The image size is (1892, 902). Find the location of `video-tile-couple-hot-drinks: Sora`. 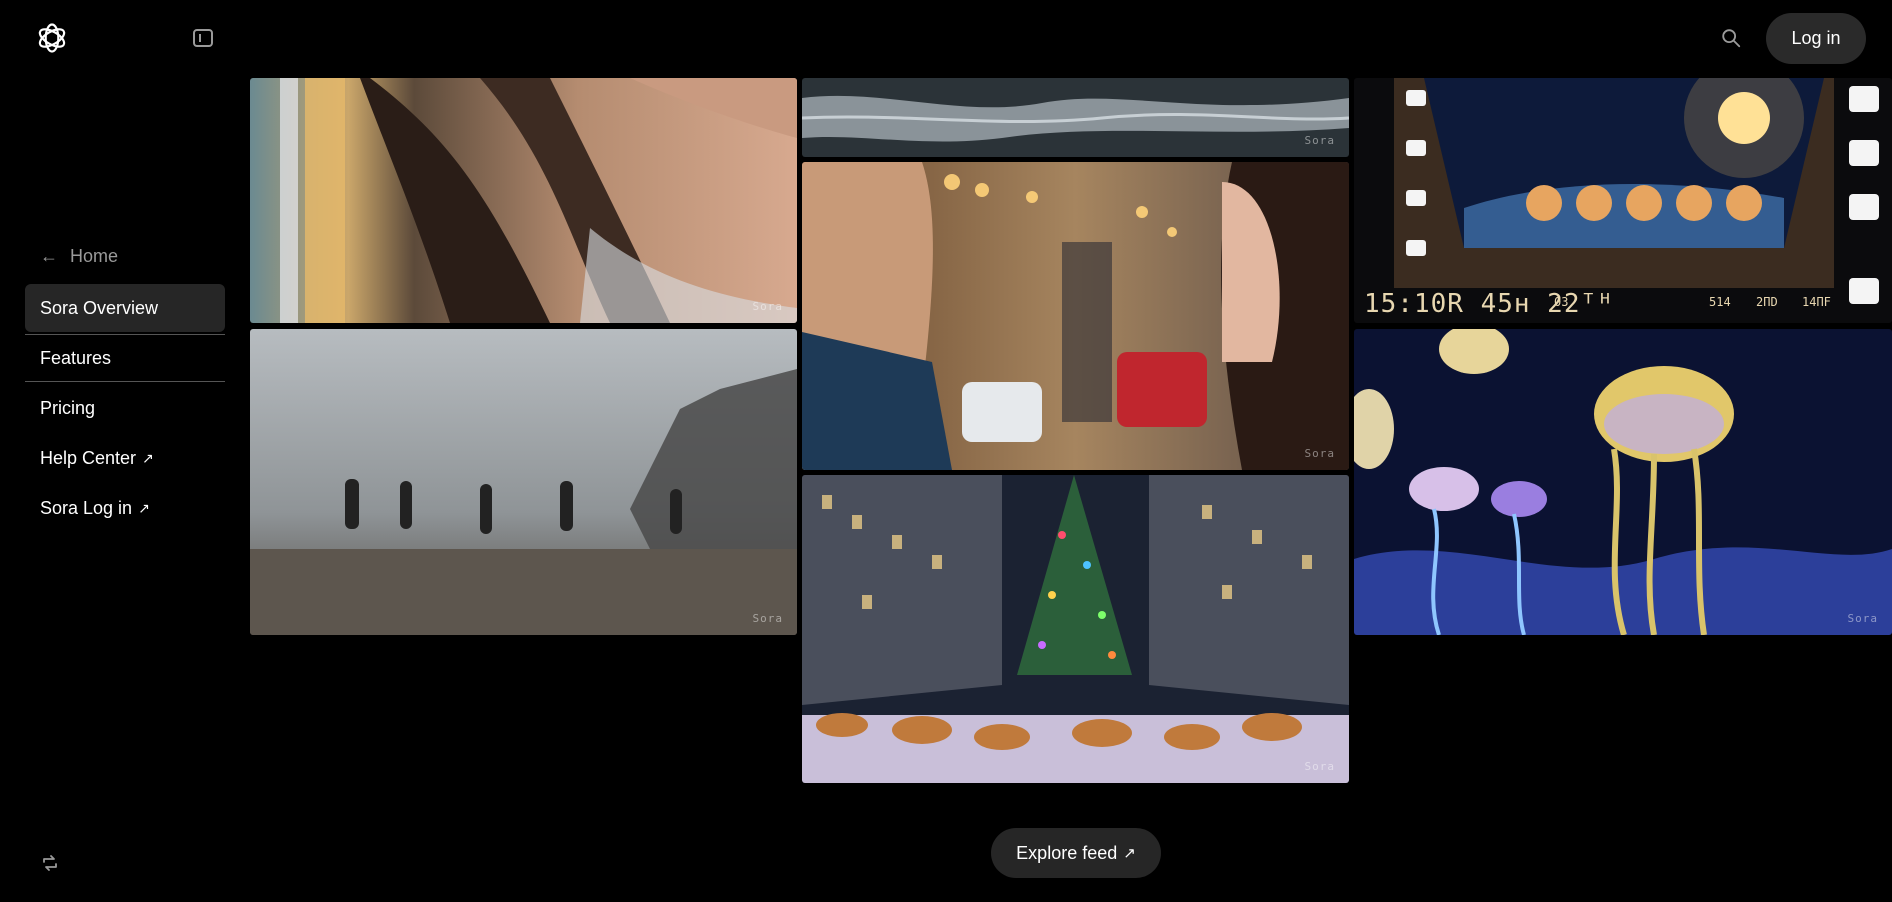

video-tile-couple-hot-drinks: Sora is located at coordinates (1075, 316).